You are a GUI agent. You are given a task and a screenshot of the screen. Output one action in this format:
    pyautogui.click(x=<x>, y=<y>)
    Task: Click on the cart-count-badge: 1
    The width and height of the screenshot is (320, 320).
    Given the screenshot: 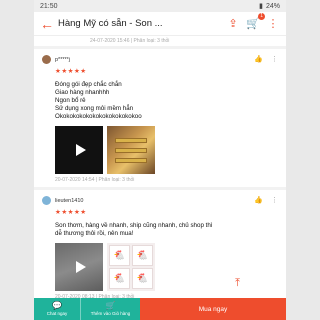 What is the action you would take?
    pyautogui.click(x=261, y=16)
    